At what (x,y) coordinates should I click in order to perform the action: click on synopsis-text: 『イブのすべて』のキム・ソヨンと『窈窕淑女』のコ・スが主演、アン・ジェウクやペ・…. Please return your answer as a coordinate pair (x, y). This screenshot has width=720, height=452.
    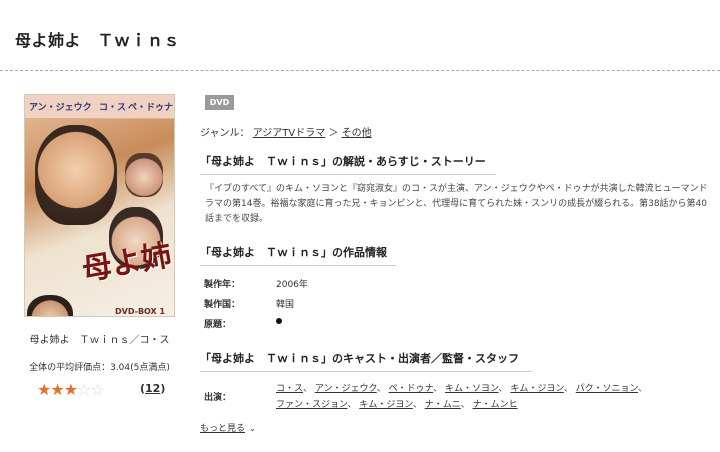
    Looking at the image, I should click on (456, 204).